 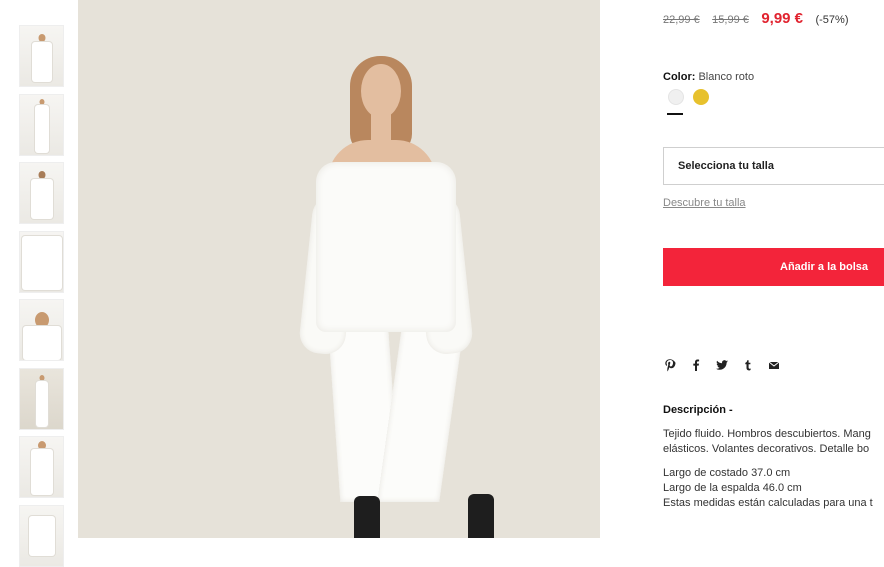 I want to click on discount-badge: (-57%), so click(x=832, y=20).